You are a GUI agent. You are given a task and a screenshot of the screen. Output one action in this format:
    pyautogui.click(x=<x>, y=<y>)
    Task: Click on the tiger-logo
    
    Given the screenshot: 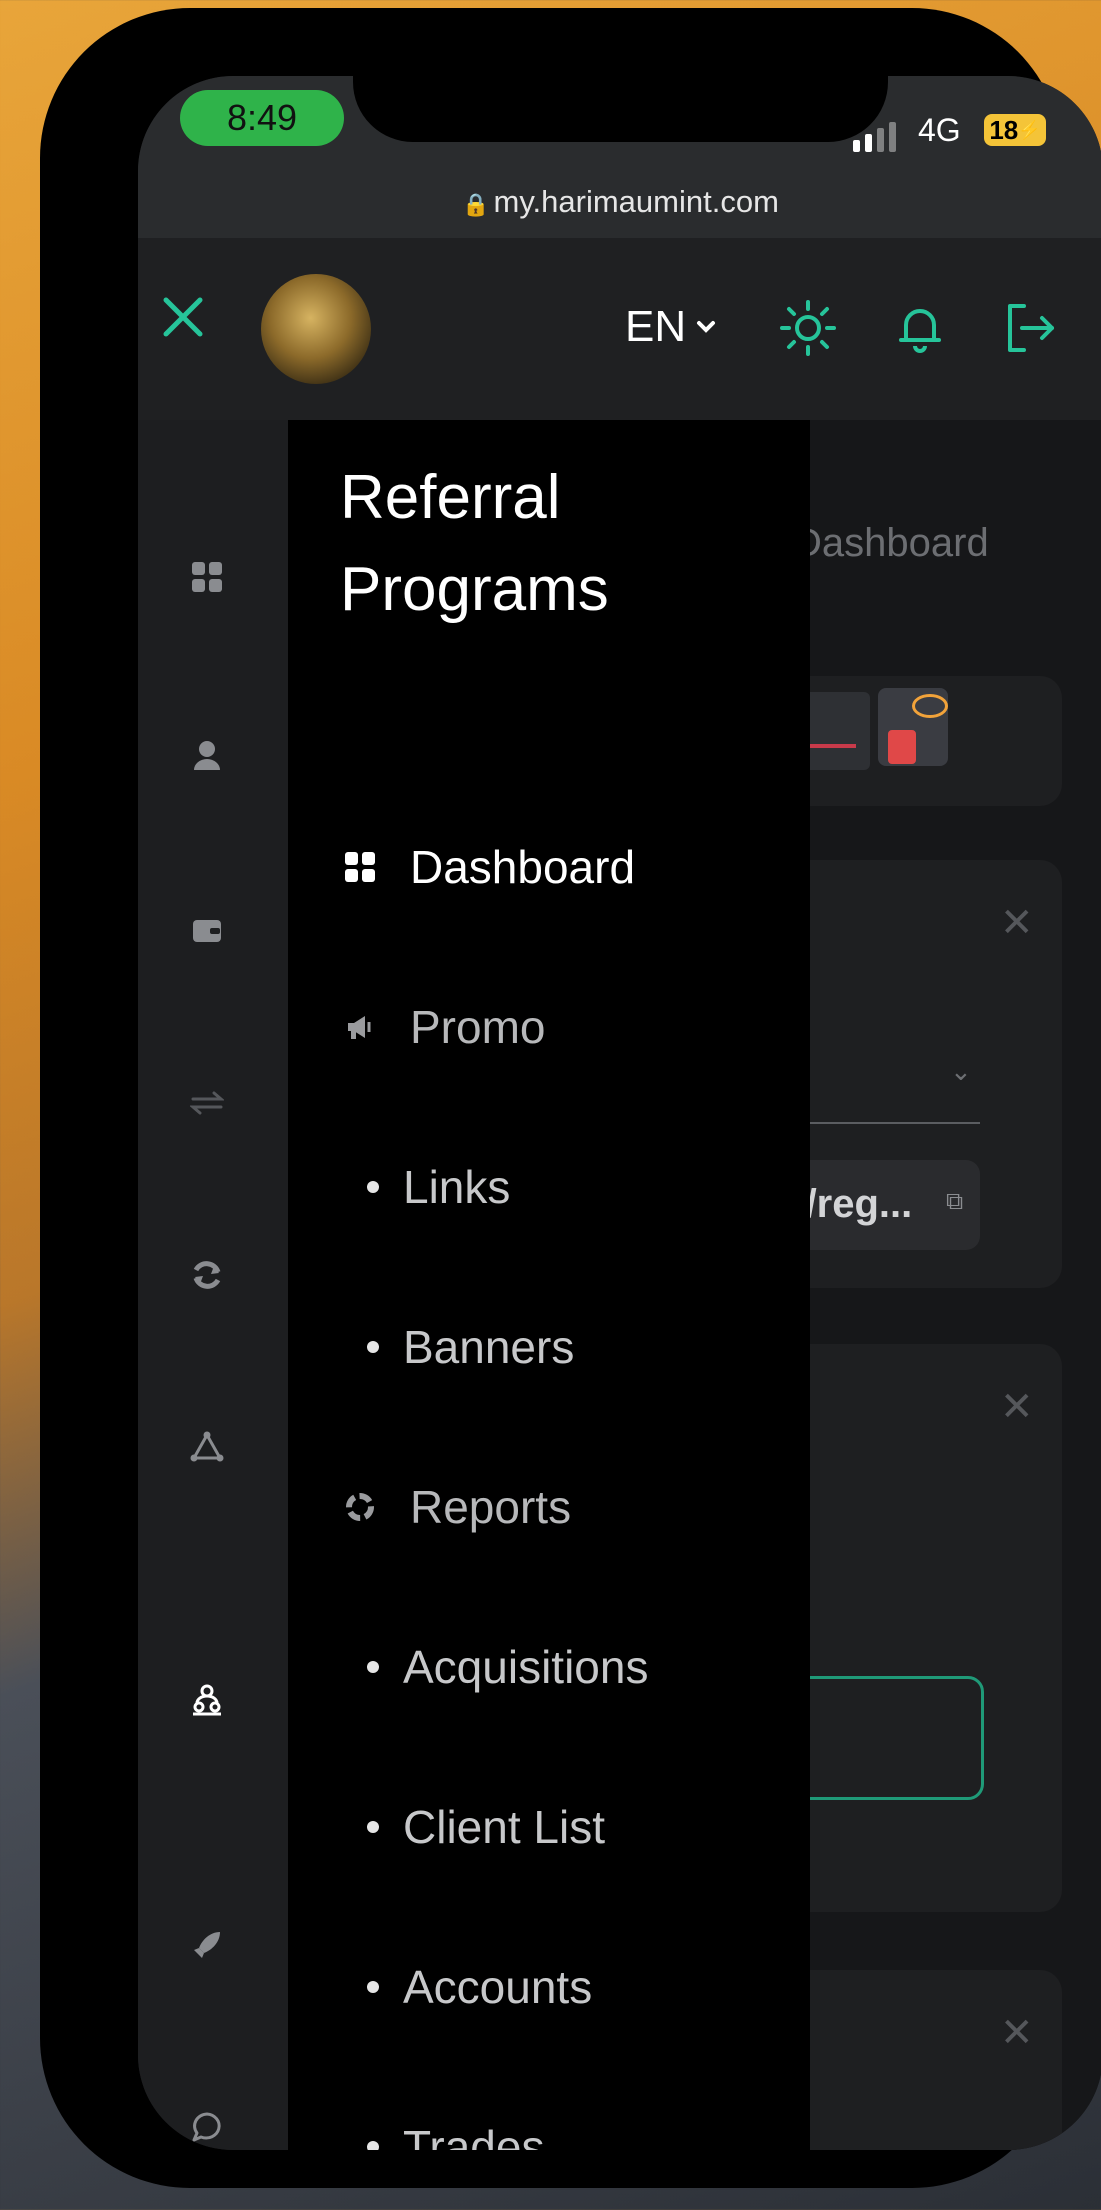 What is the action you would take?
    pyautogui.click(x=316, y=329)
    